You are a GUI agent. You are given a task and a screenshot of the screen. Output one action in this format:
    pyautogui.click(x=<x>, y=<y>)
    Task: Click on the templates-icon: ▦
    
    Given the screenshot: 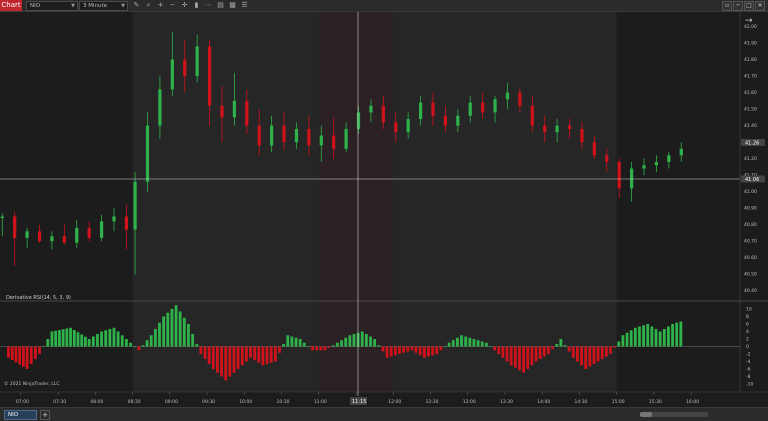 What is the action you would take?
    pyautogui.click(x=232, y=5)
    